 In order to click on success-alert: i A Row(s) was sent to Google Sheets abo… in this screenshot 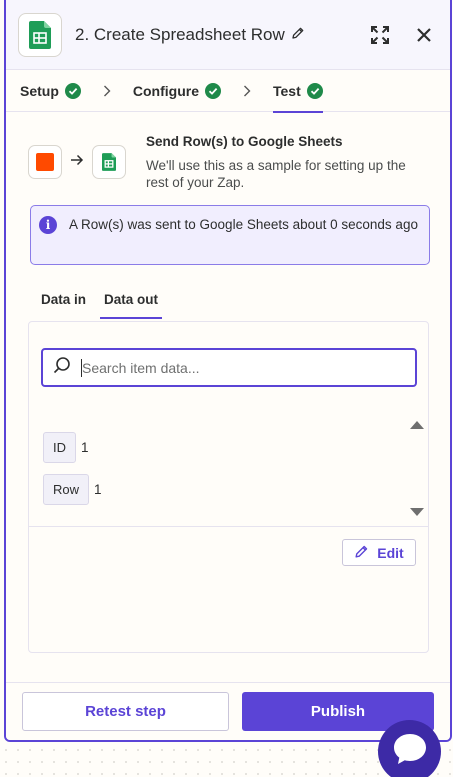, I will do `click(230, 235)`.